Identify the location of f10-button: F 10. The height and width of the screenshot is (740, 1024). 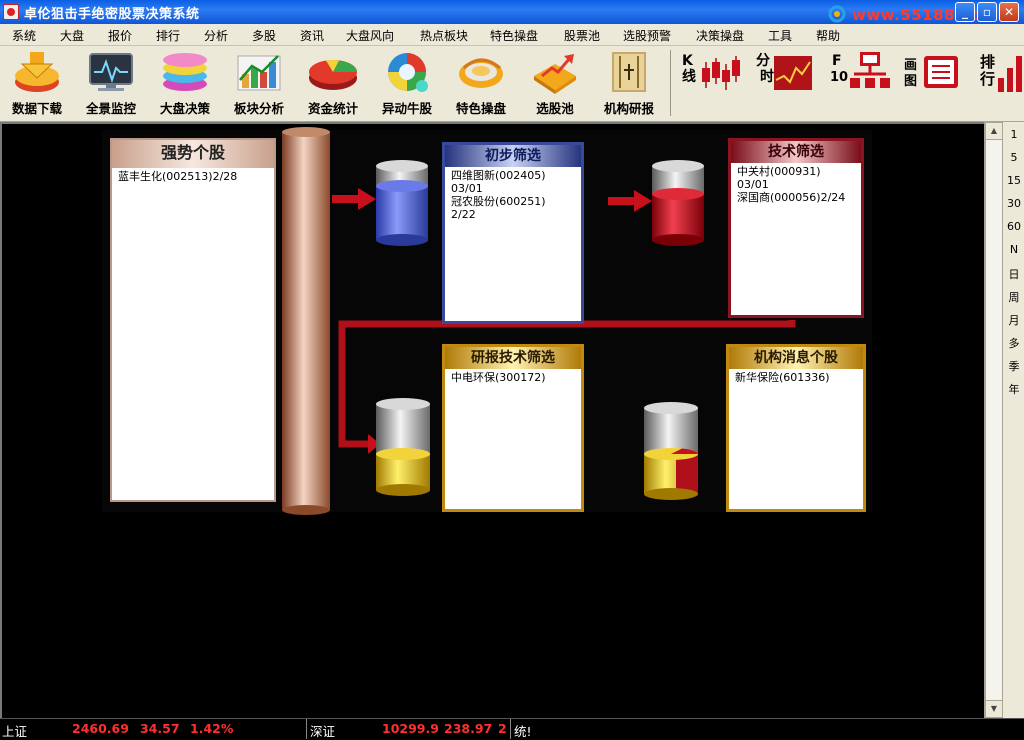
(862, 75).